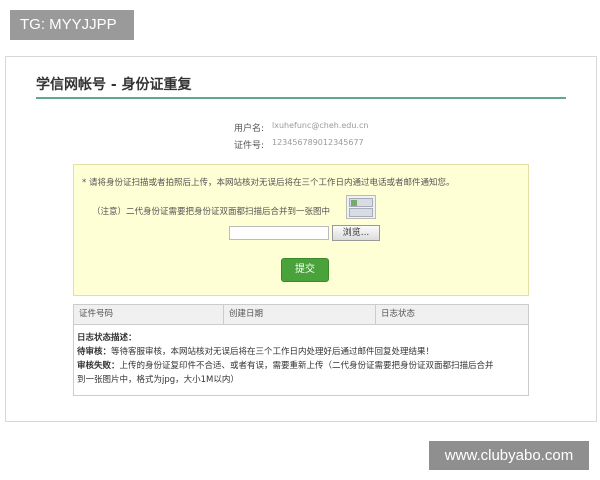  Describe the element at coordinates (149, 314) in the screenshot. I see `column-id-number: 证件号码` at that location.